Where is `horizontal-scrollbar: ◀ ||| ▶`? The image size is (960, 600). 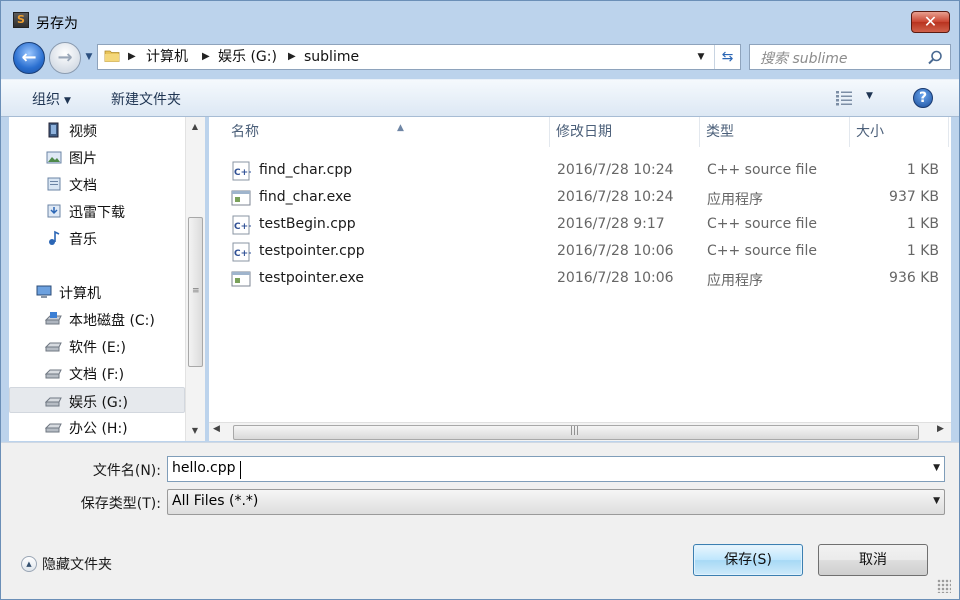 horizontal-scrollbar: ◀ ||| ▶ is located at coordinates (580, 431).